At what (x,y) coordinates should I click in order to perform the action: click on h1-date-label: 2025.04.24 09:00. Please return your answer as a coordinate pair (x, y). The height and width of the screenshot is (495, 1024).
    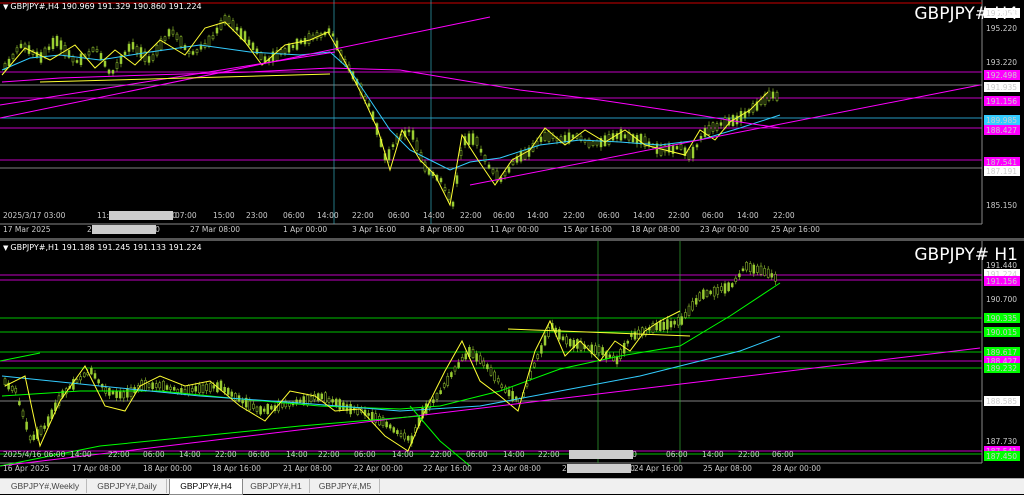
    Looking at the image, I should click on (601, 468).